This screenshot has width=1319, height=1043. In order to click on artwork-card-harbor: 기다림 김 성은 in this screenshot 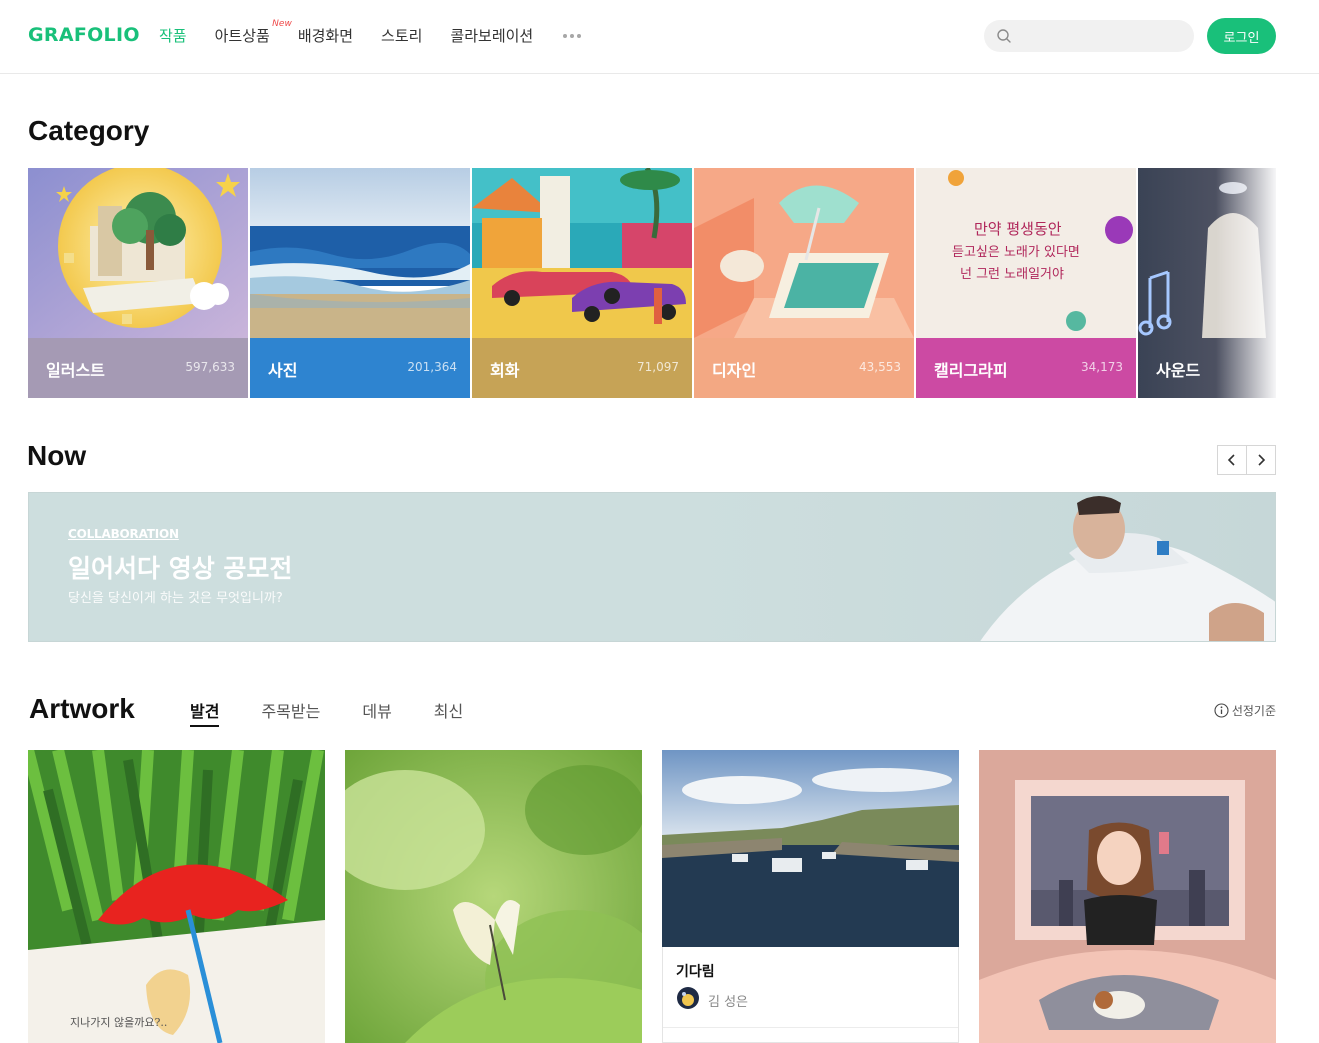, I will do `click(810, 896)`.